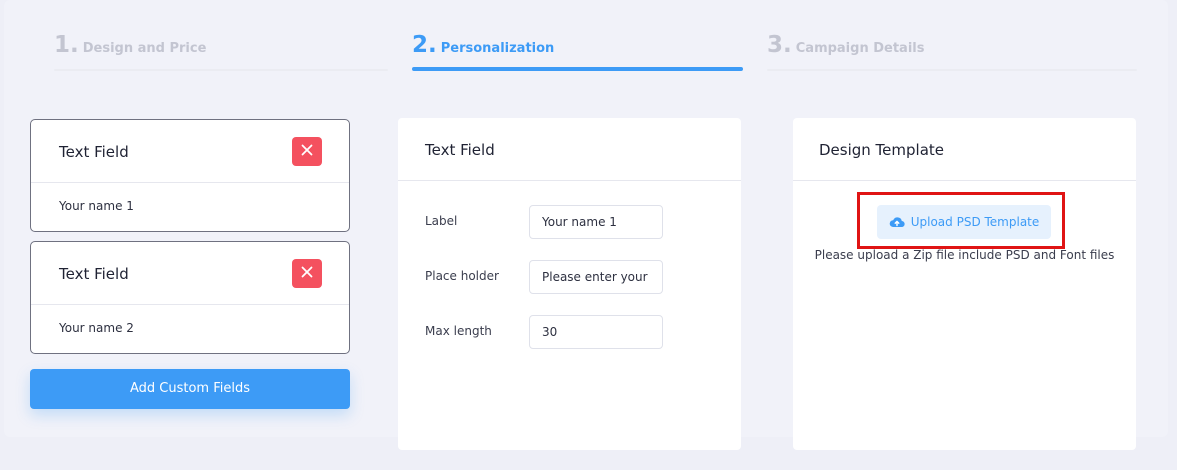 The width and height of the screenshot is (1177, 470). What do you see at coordinates (964, 149) in the screenshot?
I see `card-header: Design Template` at bounding box center [964, 149].